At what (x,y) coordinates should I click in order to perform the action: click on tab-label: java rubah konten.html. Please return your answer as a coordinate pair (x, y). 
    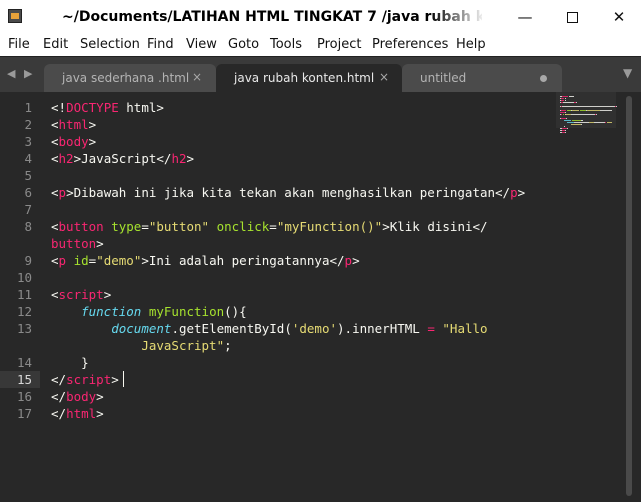
    Looking at the image, I should click on (304, 78).